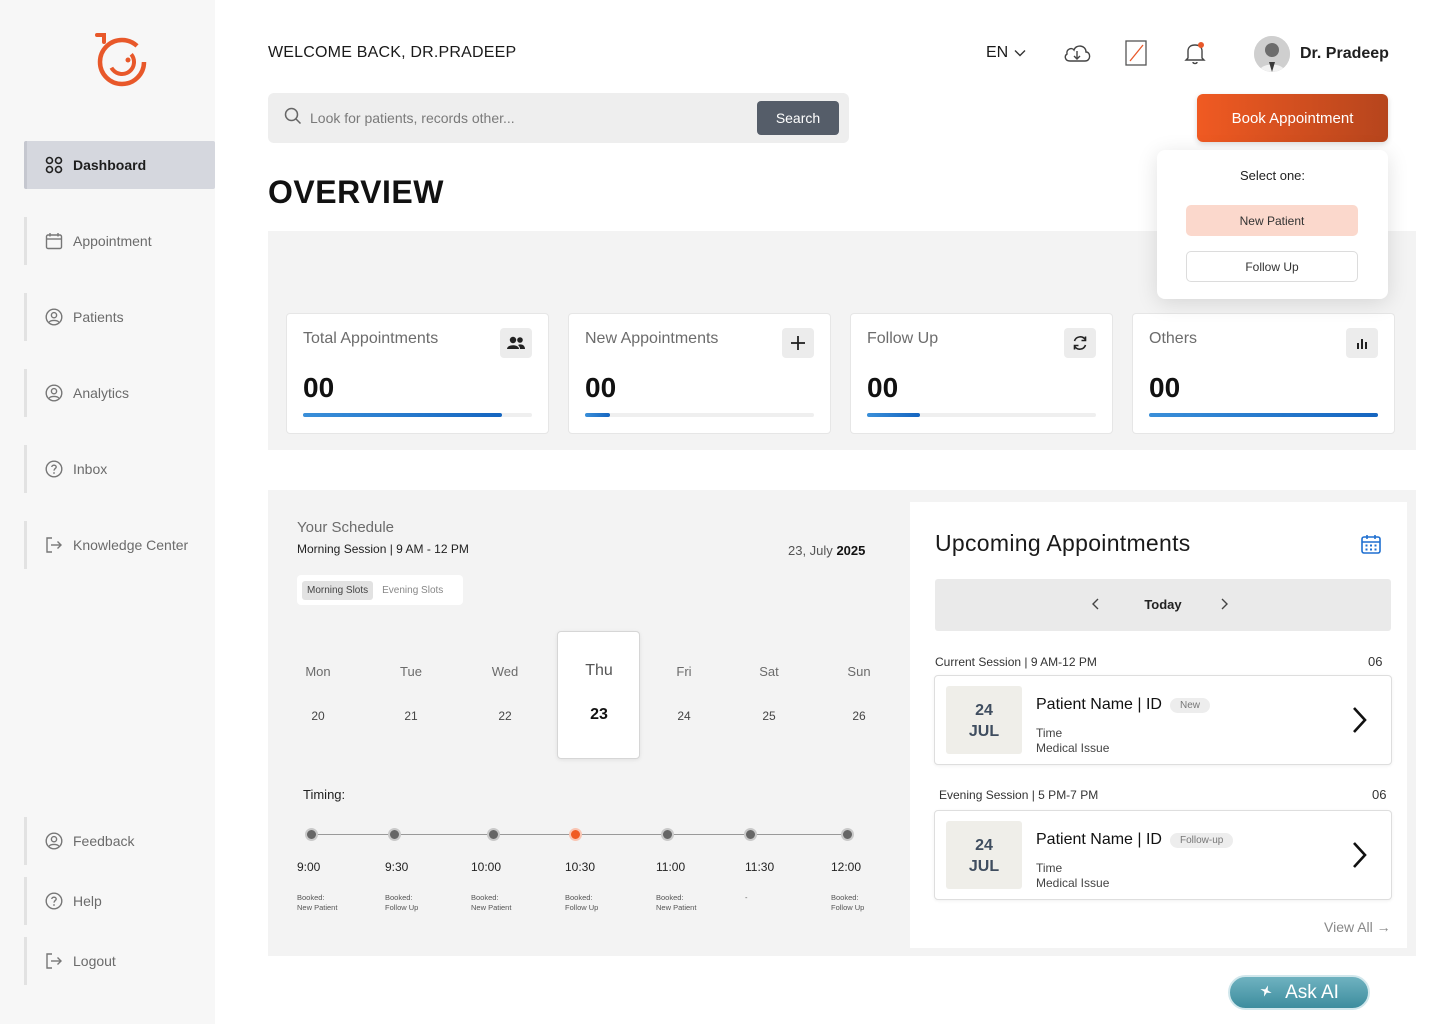 The height and width of the screenshot is (1024, 1440). Describe the element at coordinates (318, 671) in the screenshot. I see `day-name: Mon` at that location.